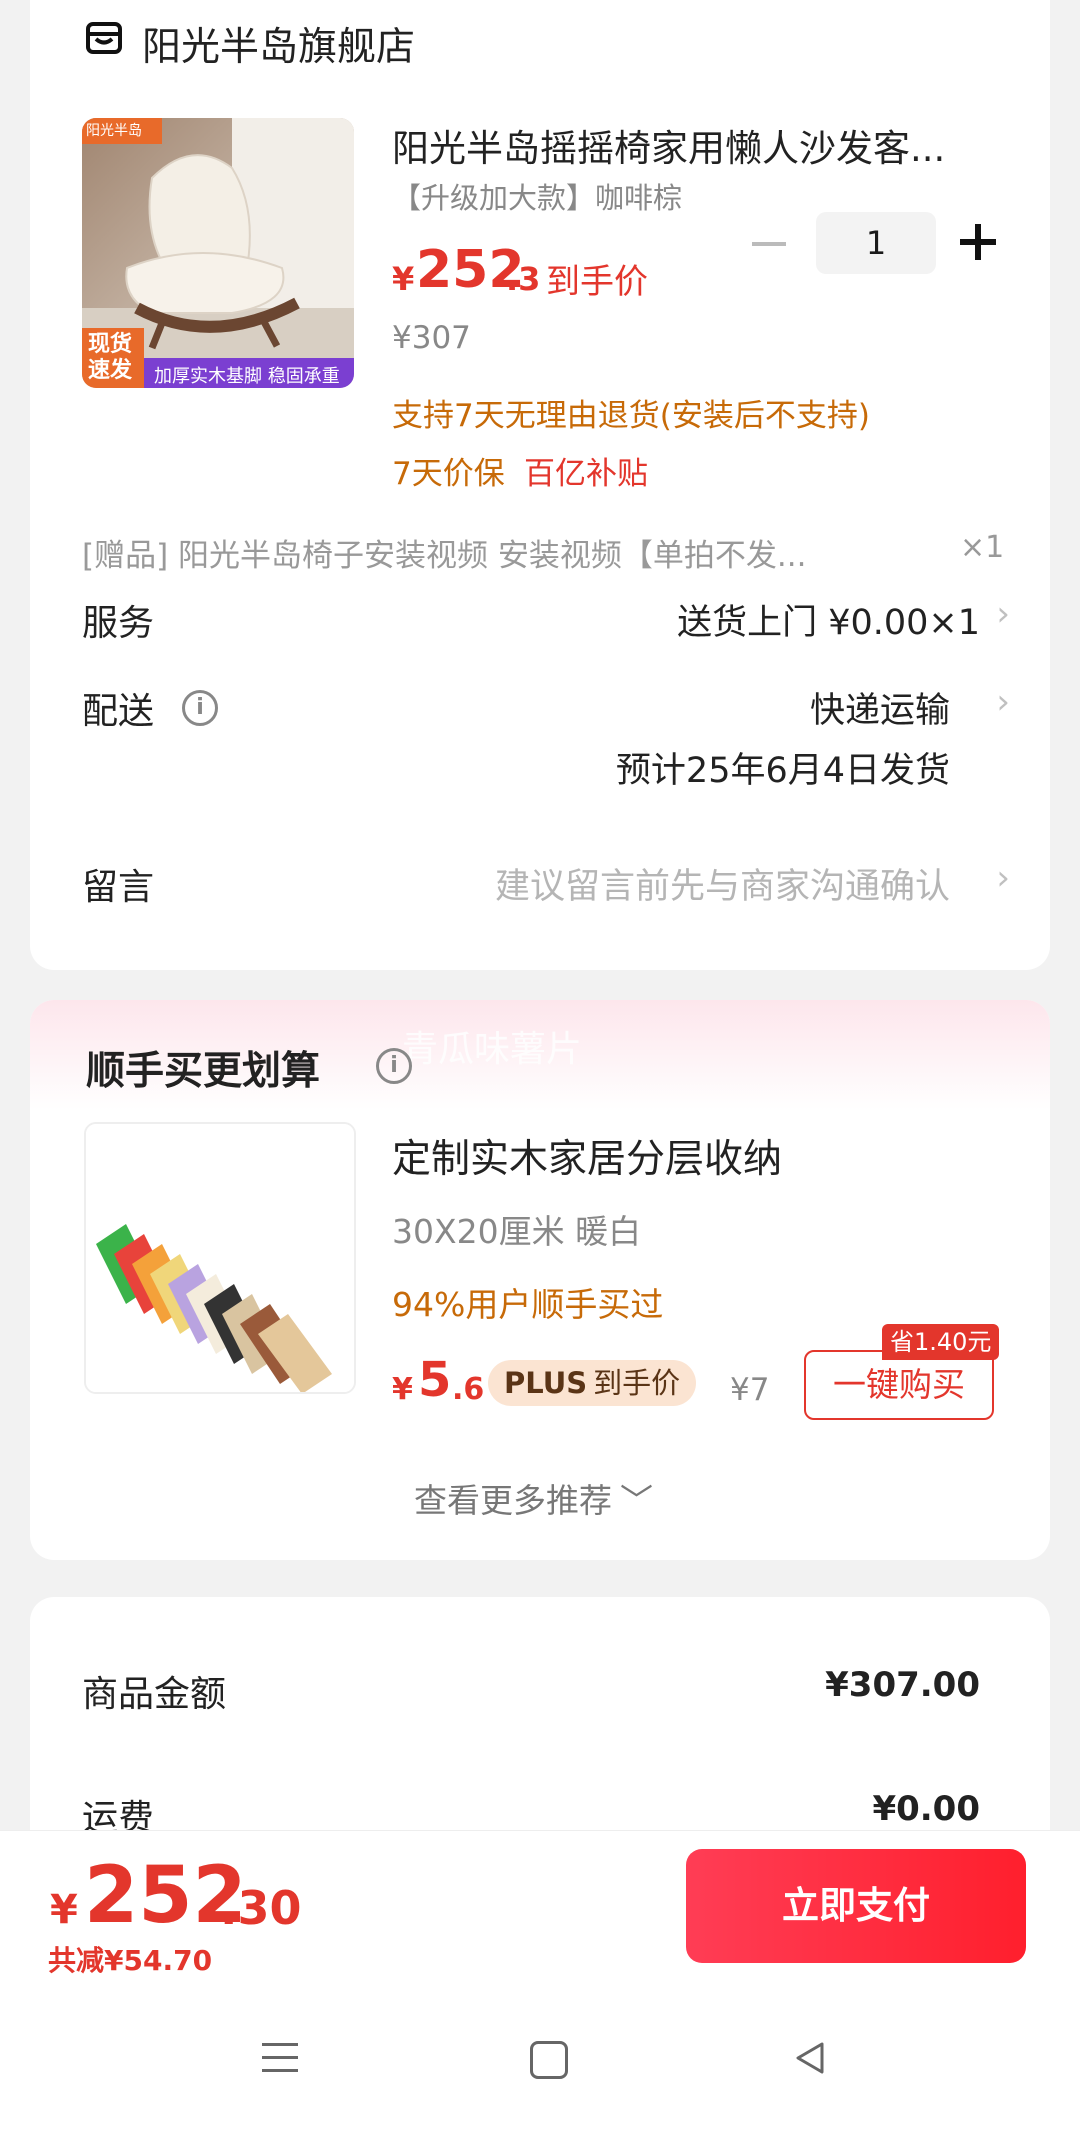 This screenshot has width=1080, height=2131. Describe the element at coordinates (546, 1383) in the screenshot. I see `plus-label: PLUS` at that location.